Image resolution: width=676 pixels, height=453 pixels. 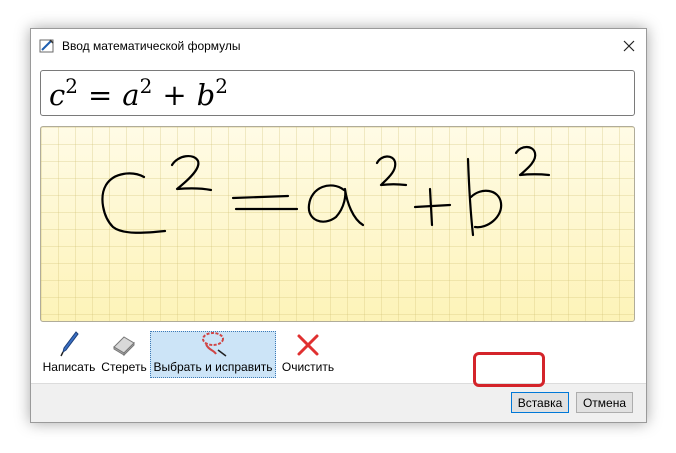 I want to click on clear-x-icon, so click(x=308, y=345).